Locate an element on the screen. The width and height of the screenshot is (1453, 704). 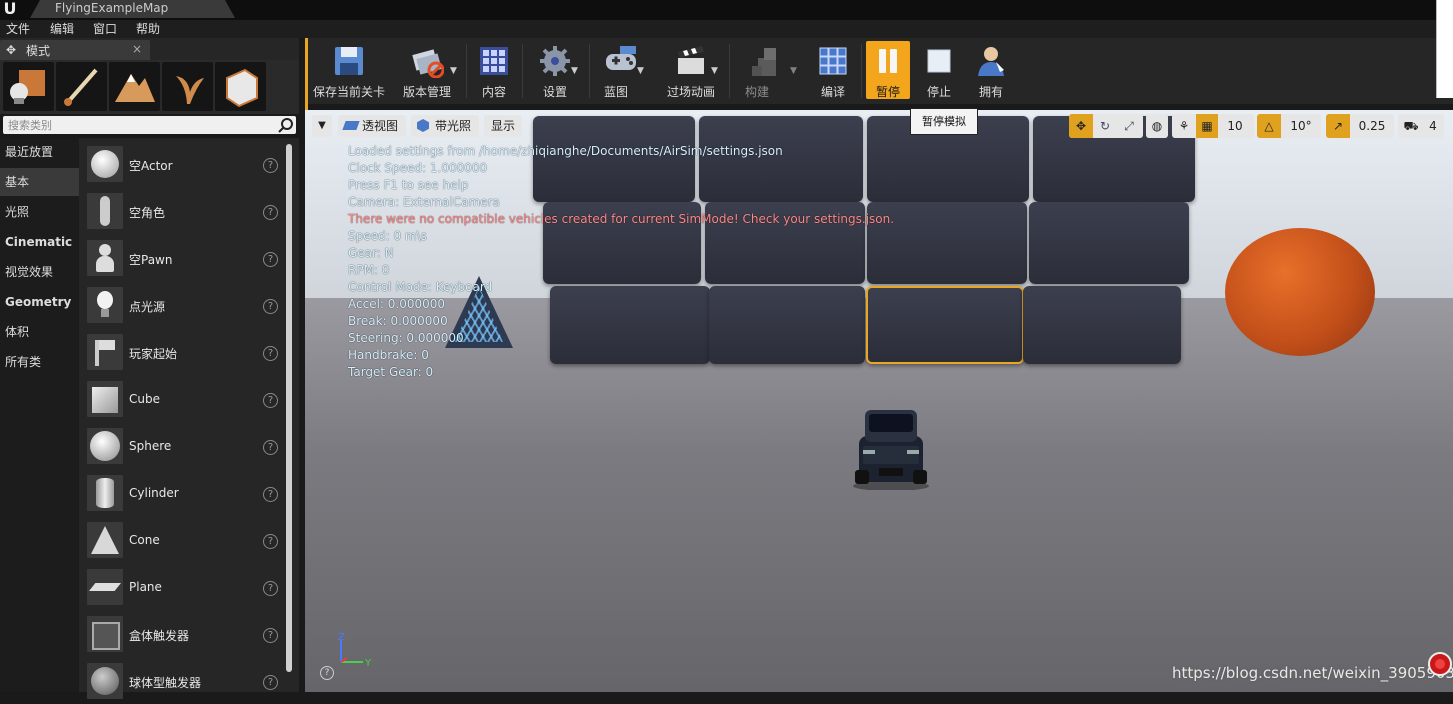
settings-button: 设置 ▼ is located at coordinates (555, 70).